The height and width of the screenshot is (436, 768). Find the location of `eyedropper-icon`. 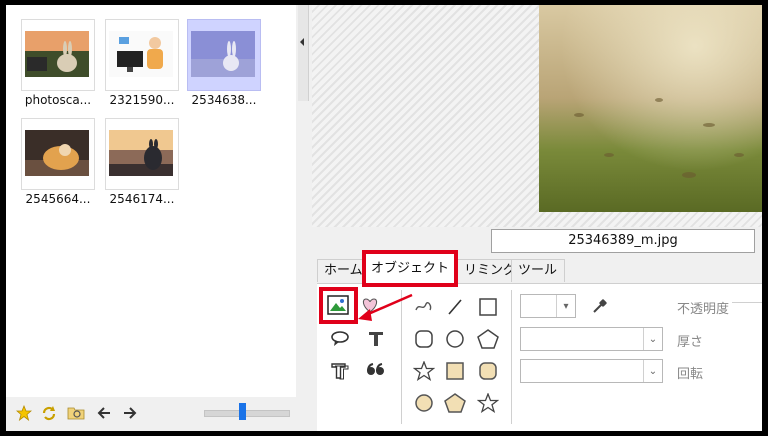

eyedropper-icon is located at coordinates (600, 306).